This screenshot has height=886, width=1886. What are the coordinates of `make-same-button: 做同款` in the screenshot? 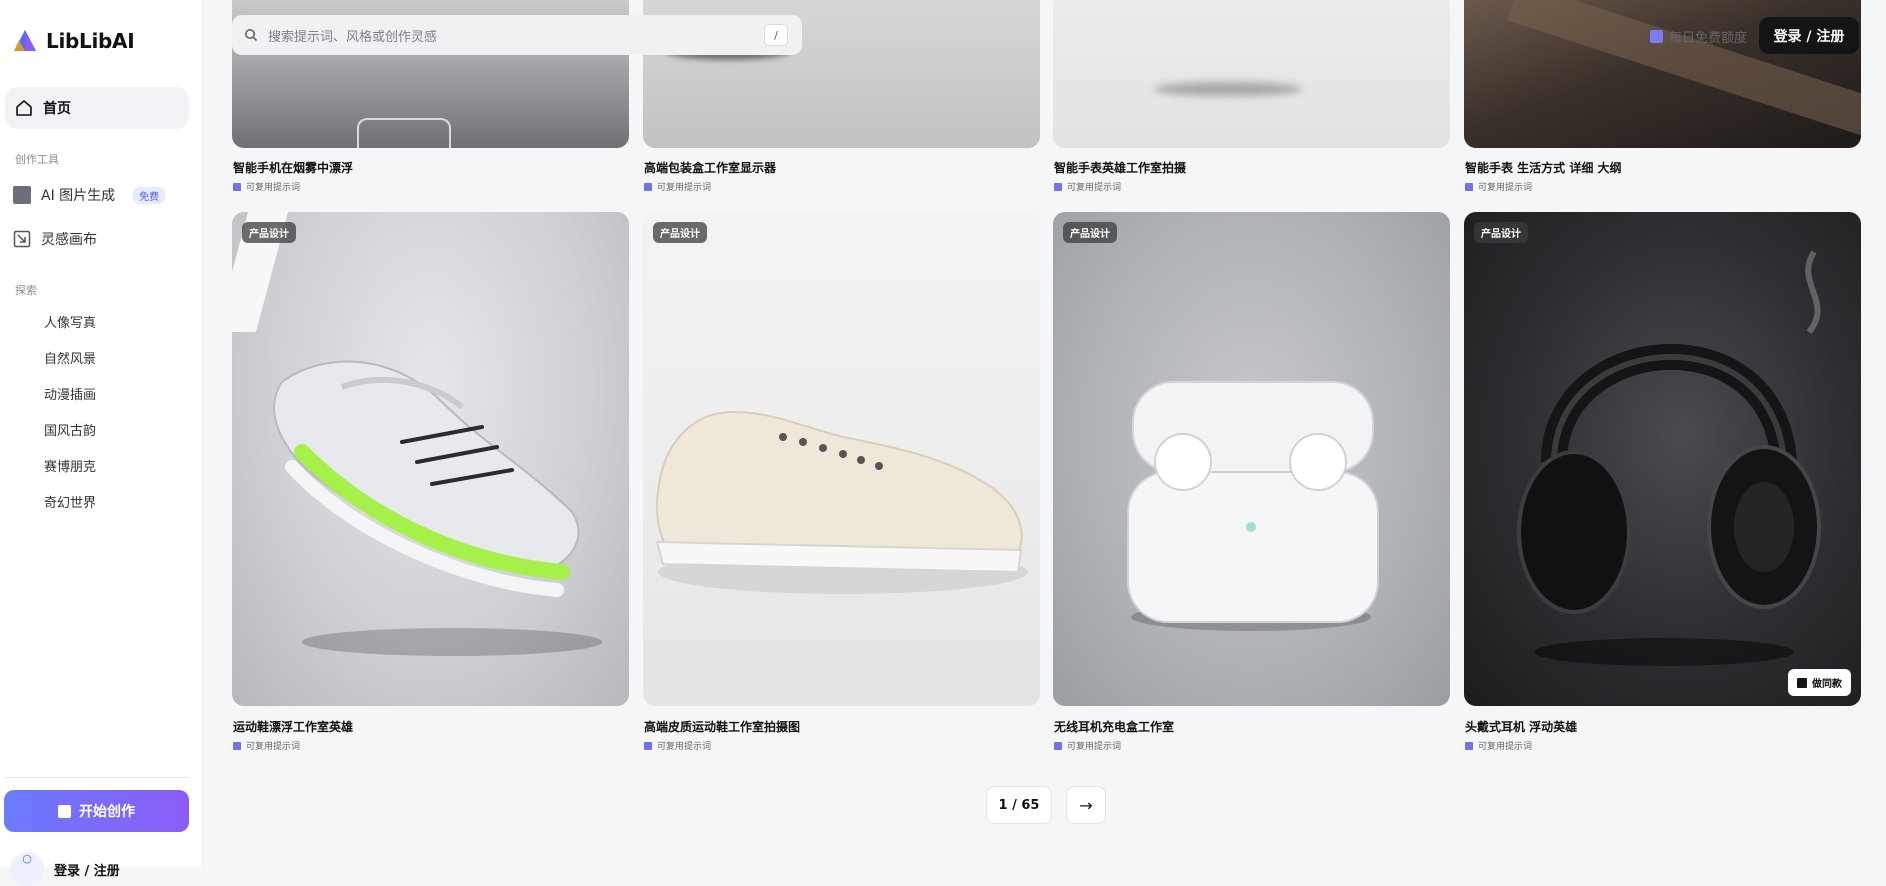 It's located at (1819, 682).